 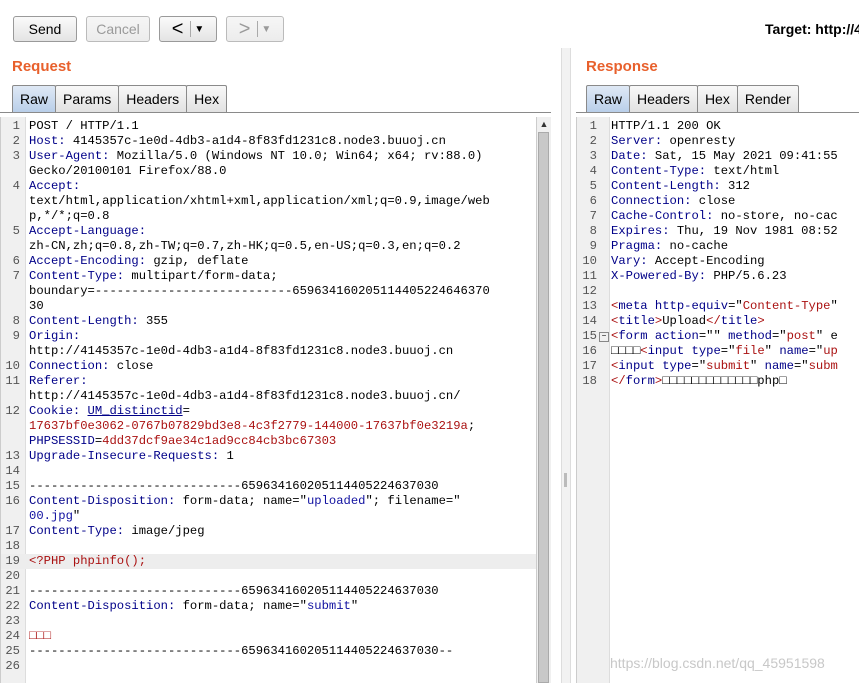 What do you see at coordinates (16, 186) in the screenshot?
I see `line-number: 4` at bounding box center [16, 186].